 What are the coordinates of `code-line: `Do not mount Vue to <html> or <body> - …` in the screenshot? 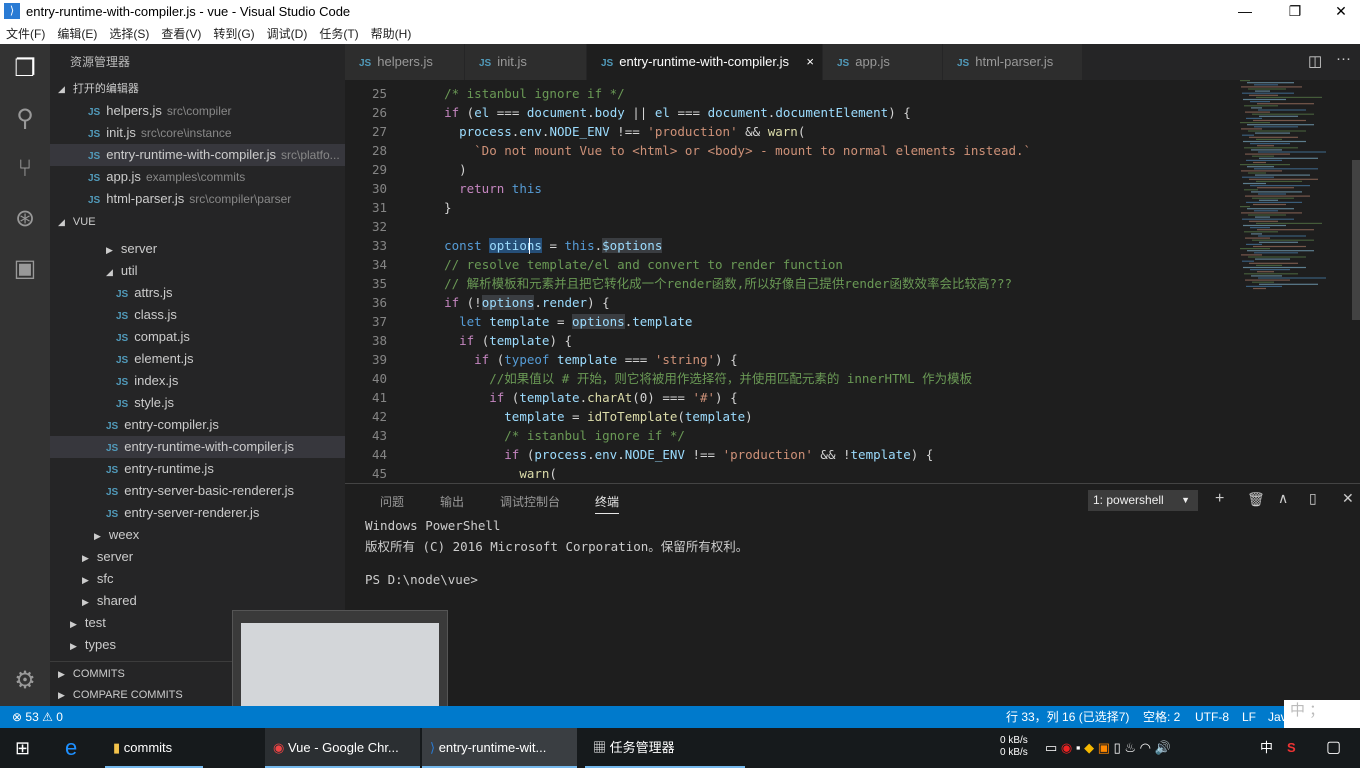 It's located at (730, 150).